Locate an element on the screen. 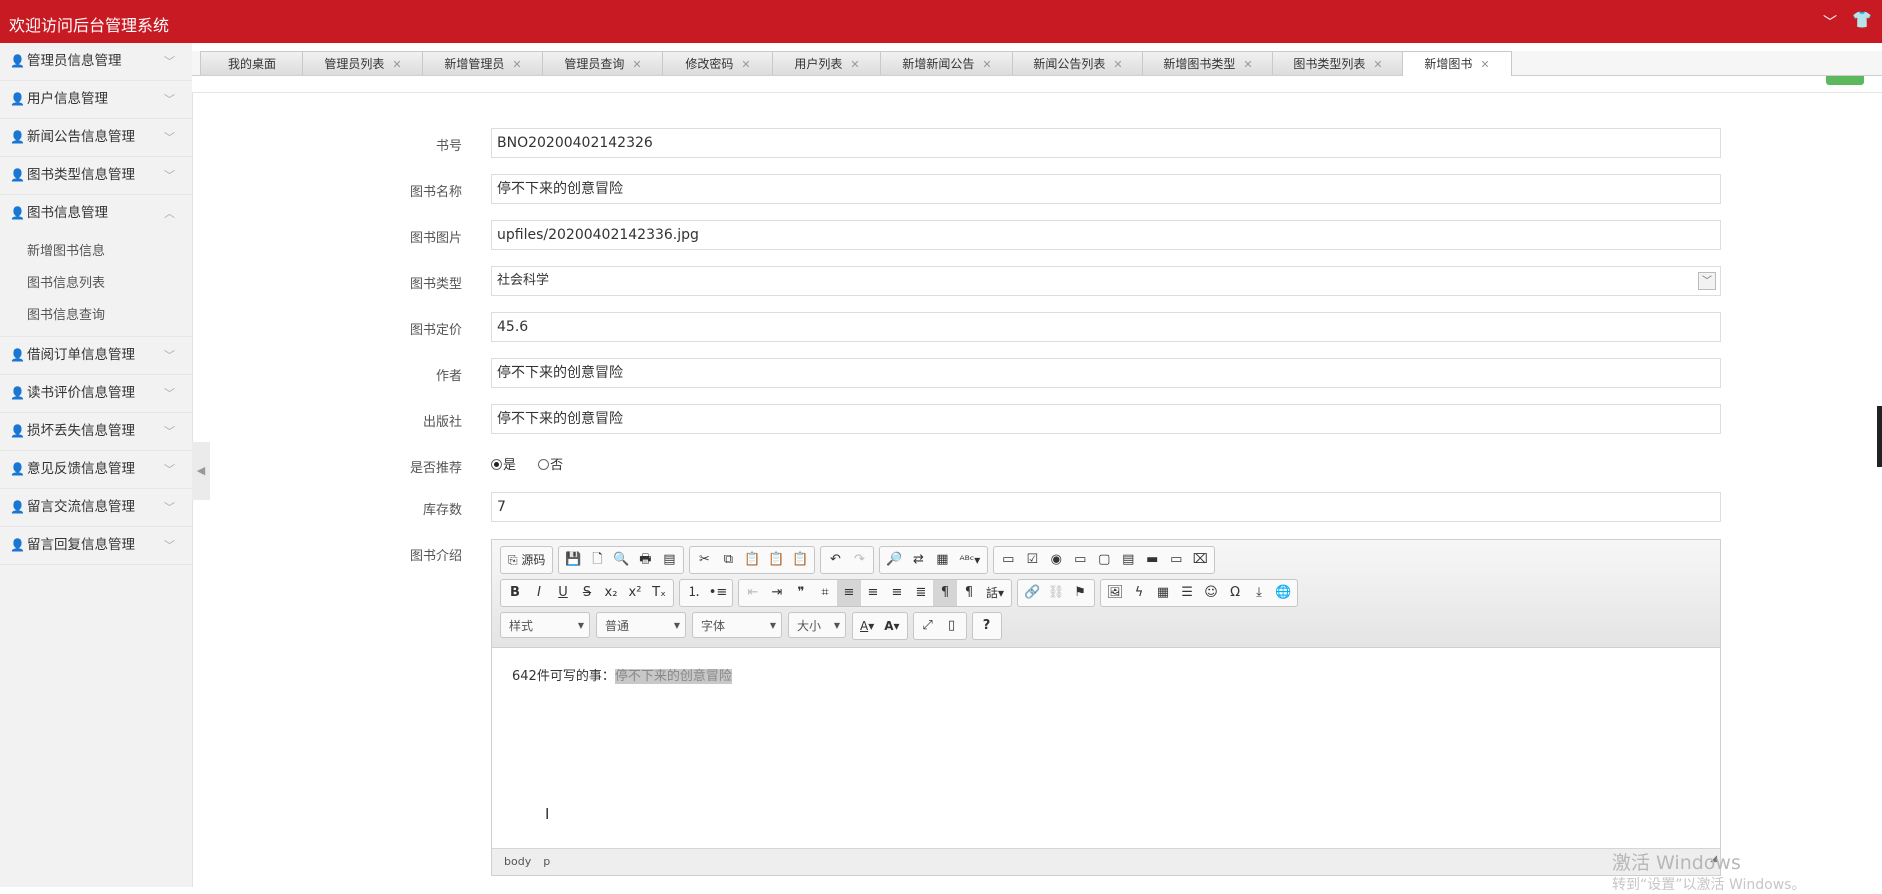 The height and width of the screenshot is (894, 1882). sidebar-item-users: 👤 用户信息管理 ﹀ is located at coordinates (96, 100).